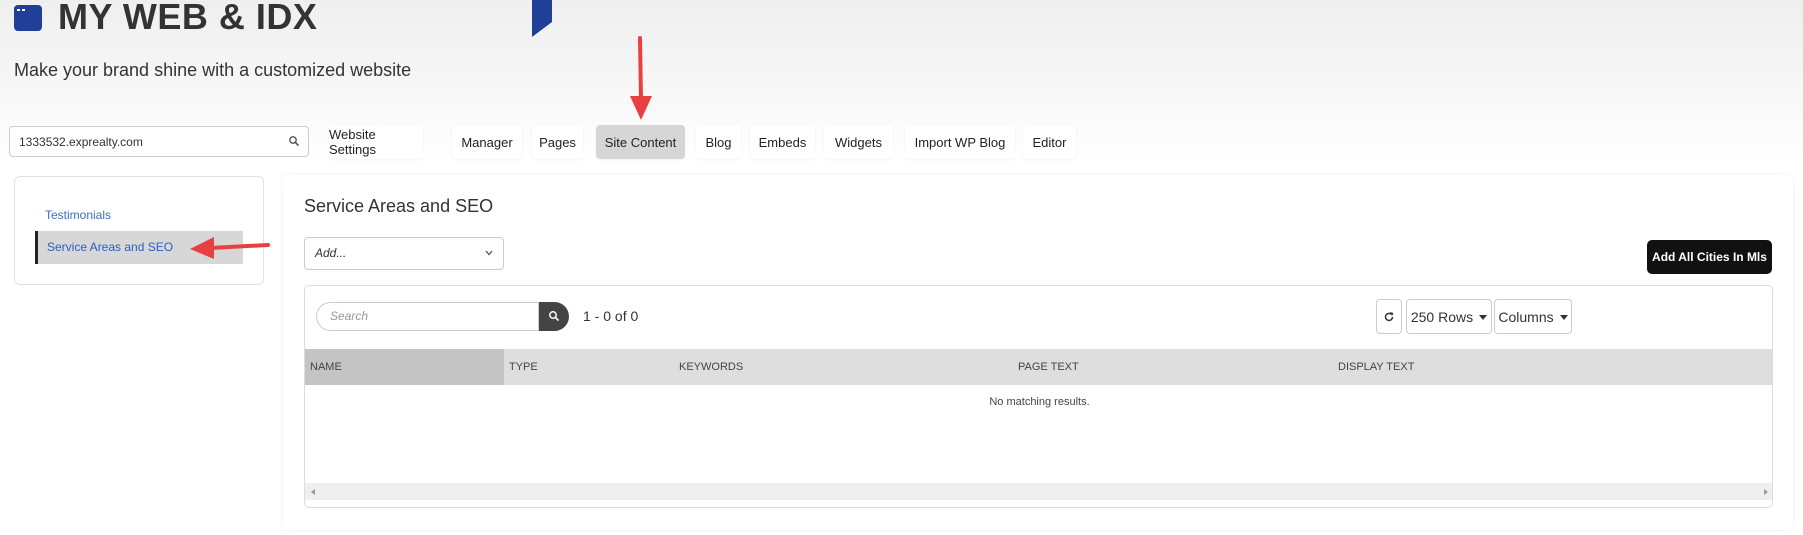  What do you see at coordinates (139, 230) in the screenshot?
I see `sidebar: Testimonials Service Areas and SEO` at bounding box center [139, 230].